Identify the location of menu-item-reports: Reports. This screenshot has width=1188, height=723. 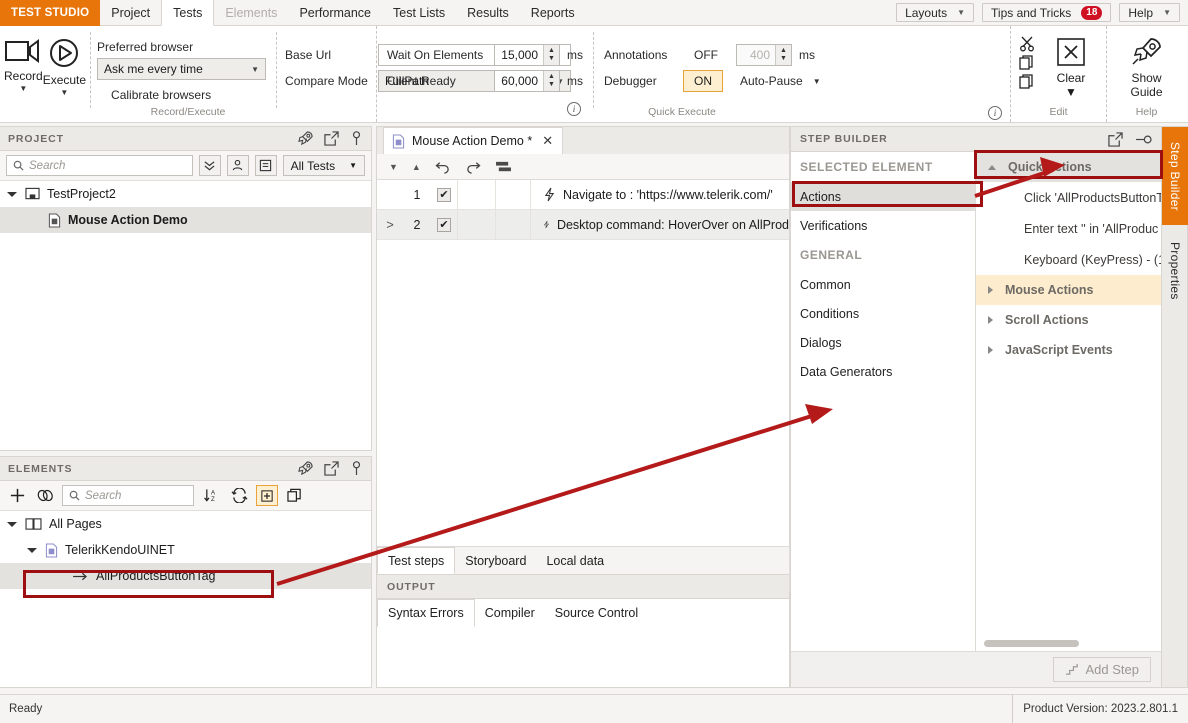
(553, 13).